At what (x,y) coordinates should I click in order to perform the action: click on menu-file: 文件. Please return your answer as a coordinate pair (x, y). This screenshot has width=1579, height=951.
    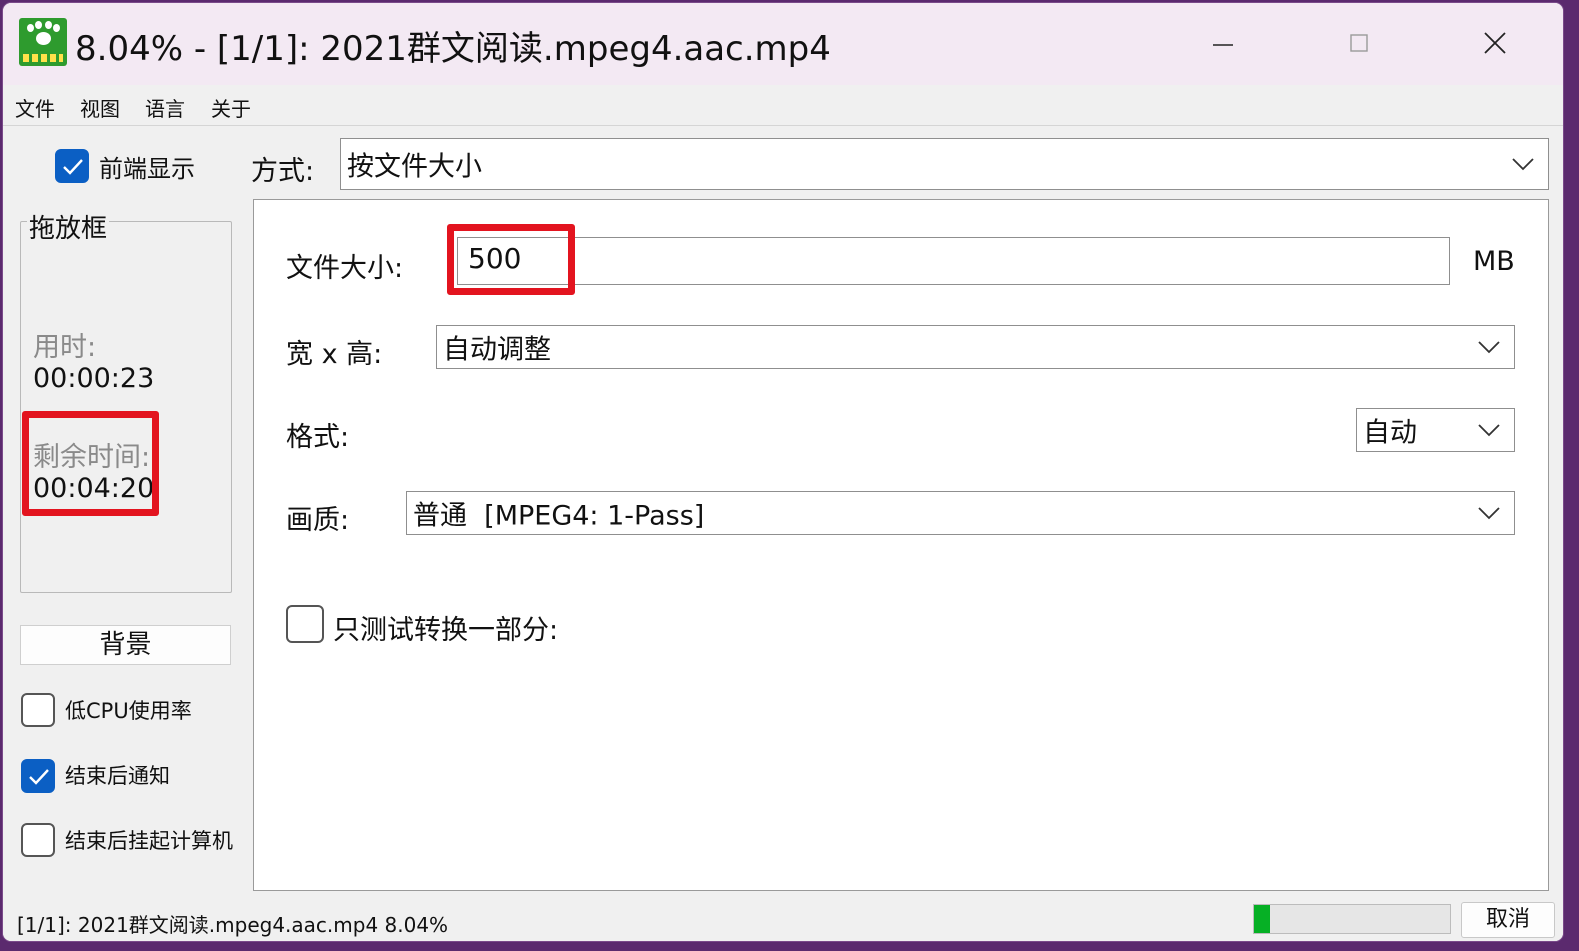
    Looking at the image, I should click on (35, 107).